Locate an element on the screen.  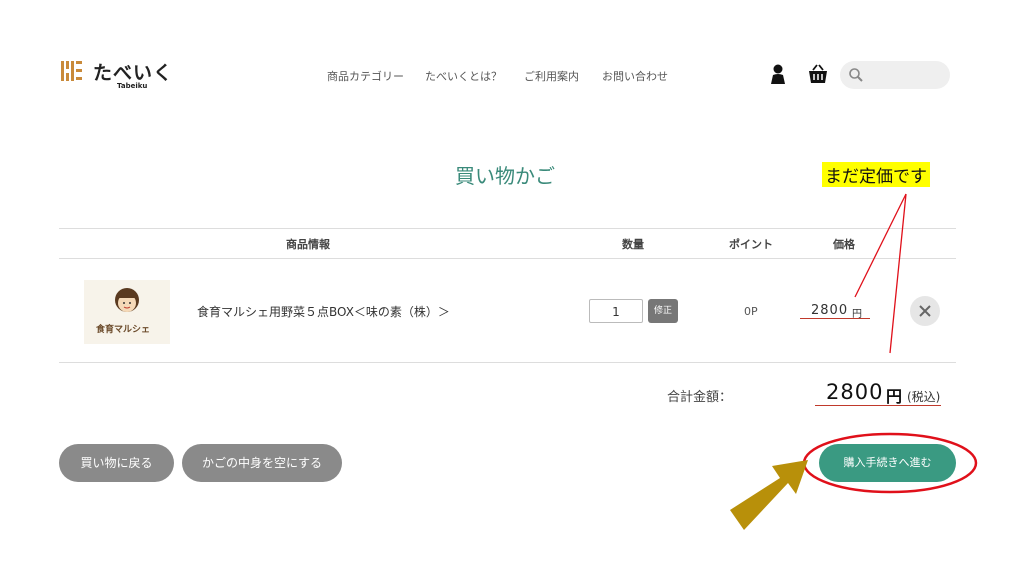
logo-text: たべいく is located at coordinates (133, 71).